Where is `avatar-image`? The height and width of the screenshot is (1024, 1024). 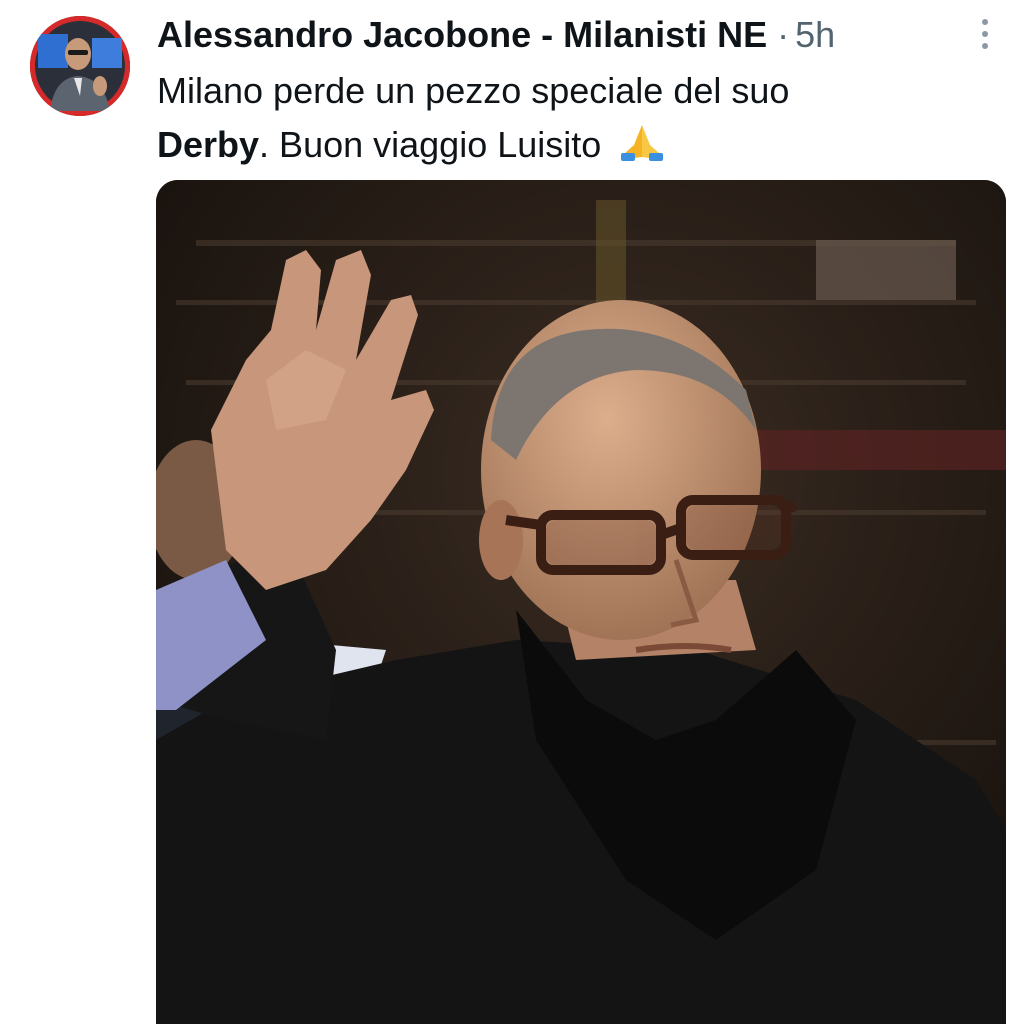 avatar-image is located at coordinates (80, 66).